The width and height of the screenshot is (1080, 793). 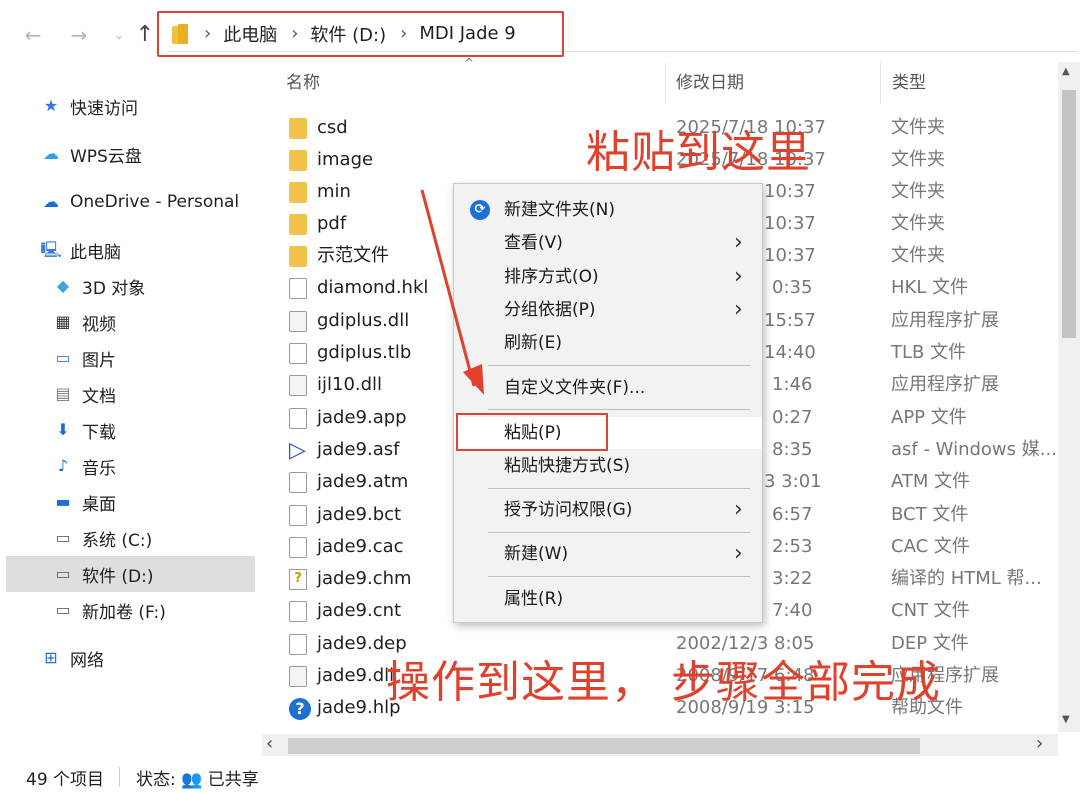 I want to click on sidebar-item-videos: ▦ 视频, so click(x=179, y=322).